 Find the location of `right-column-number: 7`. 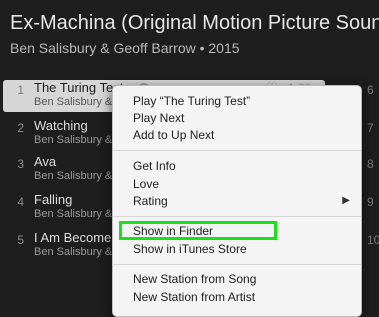

right-column-number: 7 is located at coordinates (370, 128).